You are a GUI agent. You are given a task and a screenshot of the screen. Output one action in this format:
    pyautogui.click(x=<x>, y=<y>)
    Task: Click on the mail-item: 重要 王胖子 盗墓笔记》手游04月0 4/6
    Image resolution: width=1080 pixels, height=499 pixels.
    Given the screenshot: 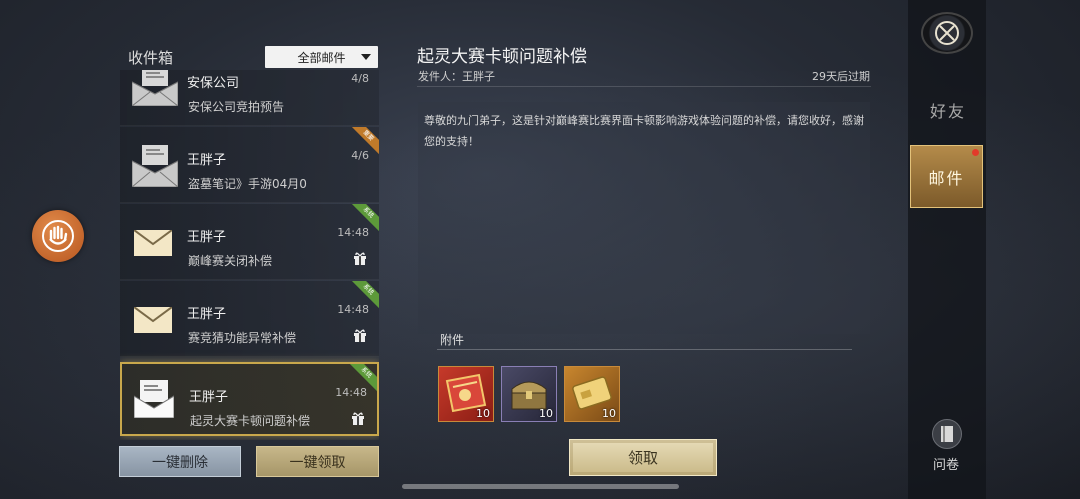 What is the action you would take?
    pyautogui.click(x=249, y=165)
    